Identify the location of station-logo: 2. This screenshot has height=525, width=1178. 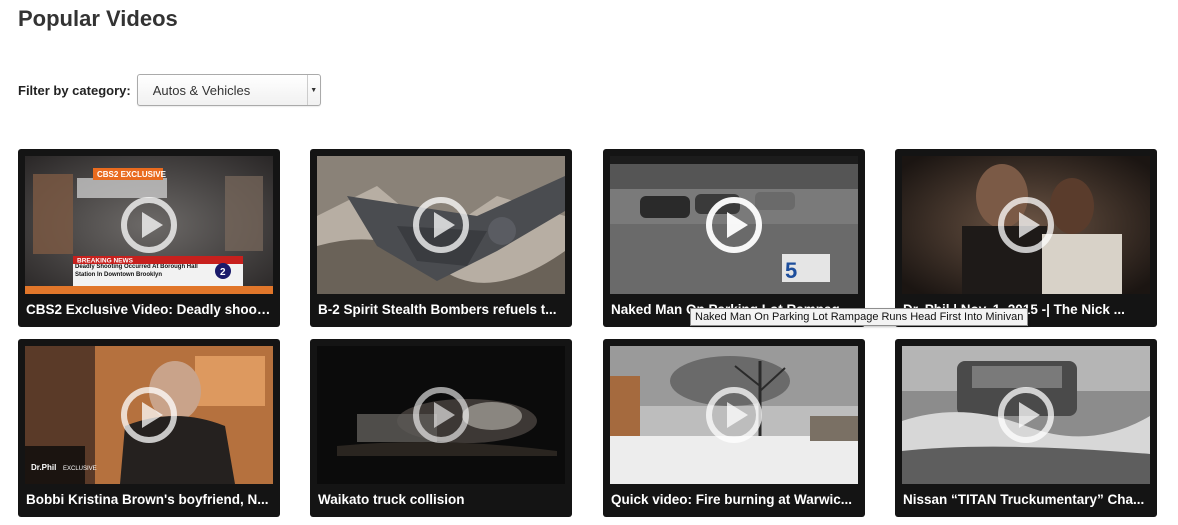
(223, 272).